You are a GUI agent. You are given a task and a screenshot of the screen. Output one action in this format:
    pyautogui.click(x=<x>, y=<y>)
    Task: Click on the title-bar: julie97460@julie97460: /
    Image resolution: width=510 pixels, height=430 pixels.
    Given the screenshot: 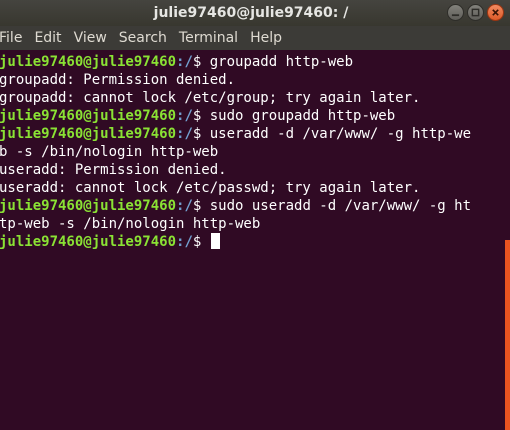 What is the action you would take?
    pyautogui.click(x=255, y=13)
    